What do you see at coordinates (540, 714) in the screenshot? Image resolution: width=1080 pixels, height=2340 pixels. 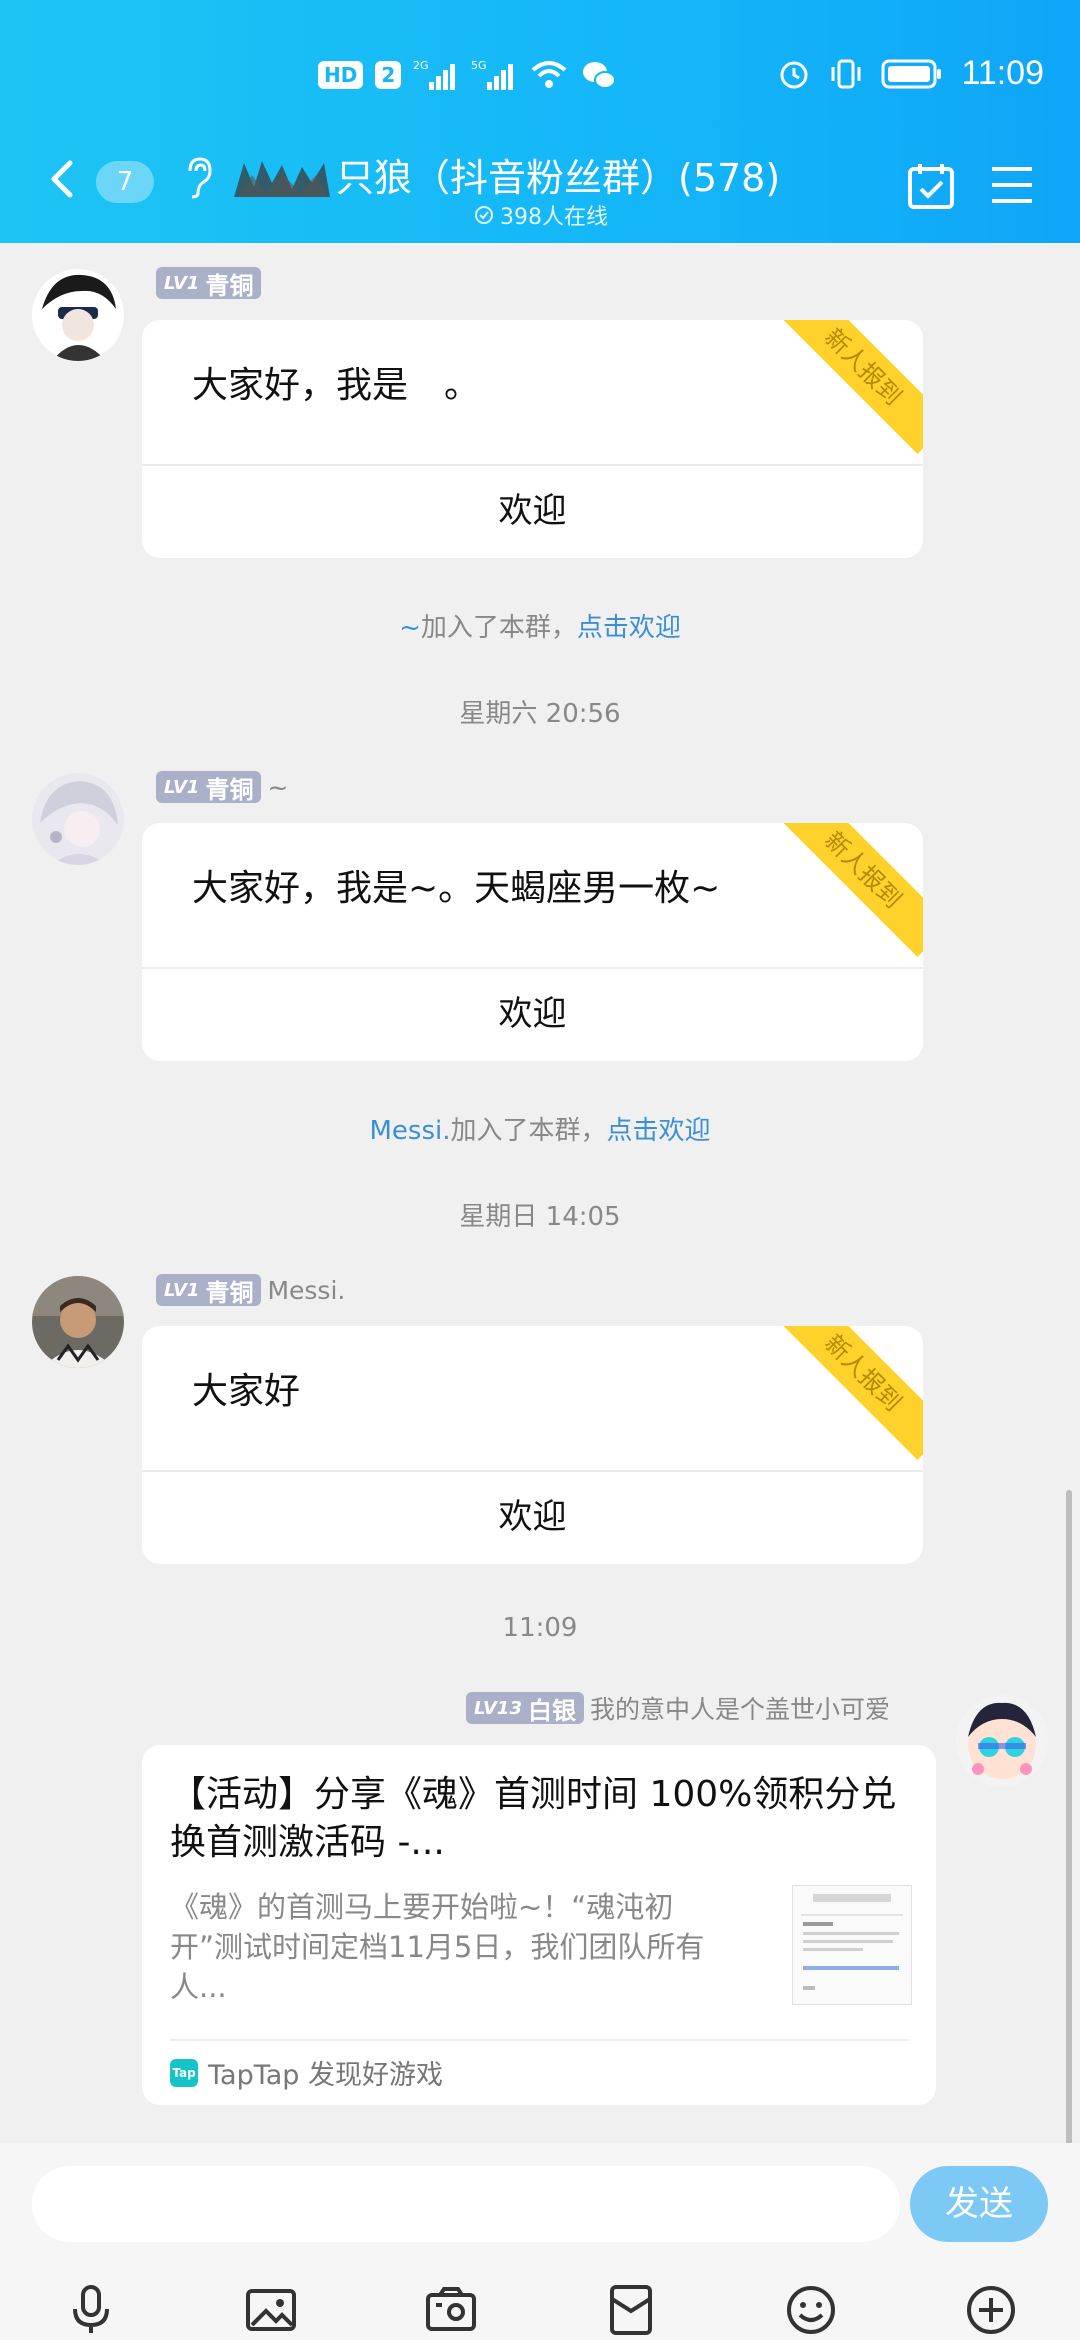 I see `timestamp: 星期六 20:56` at bounding box center [540, 714].